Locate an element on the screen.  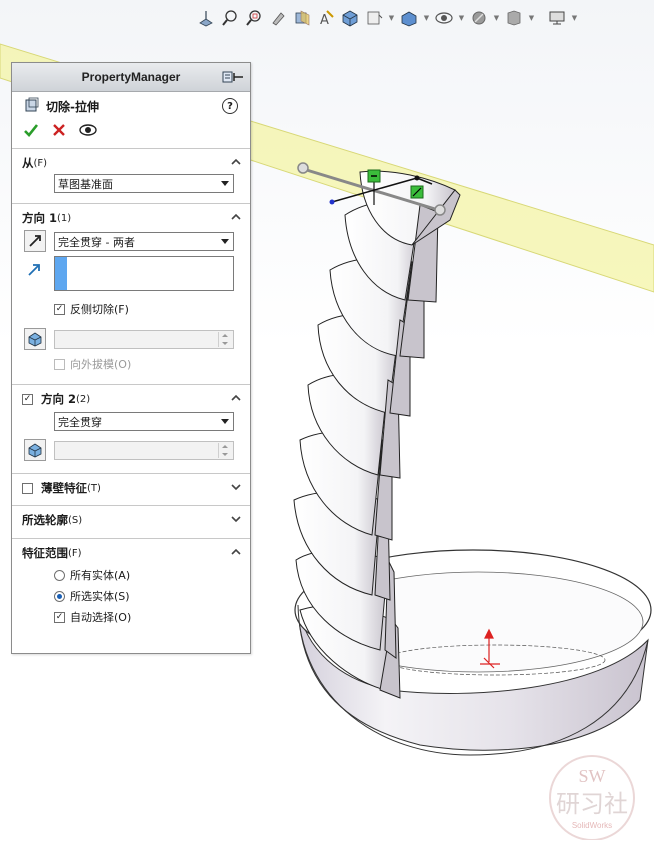
reverse-direction-button is located at coordinates (35, 241).